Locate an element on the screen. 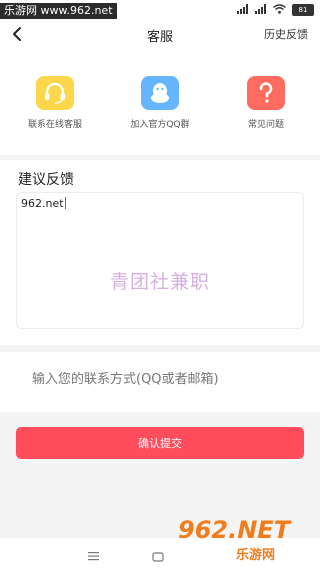 This screenshot has width=320, height=569. header: 客服 历史反馈 is located at coordinates (160, 35).